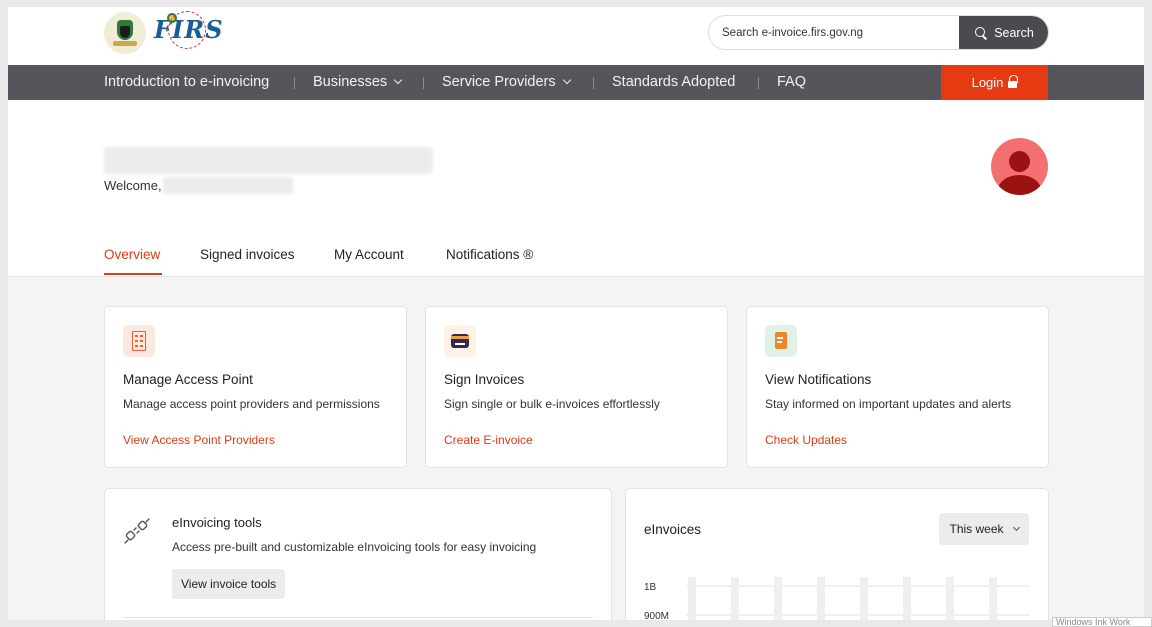 The height and width of the screenshot is (627, 1152). What do you see at coordinates (139, 341) in the screenshot?
I see `building-icon` at bounding box center [139, 341].